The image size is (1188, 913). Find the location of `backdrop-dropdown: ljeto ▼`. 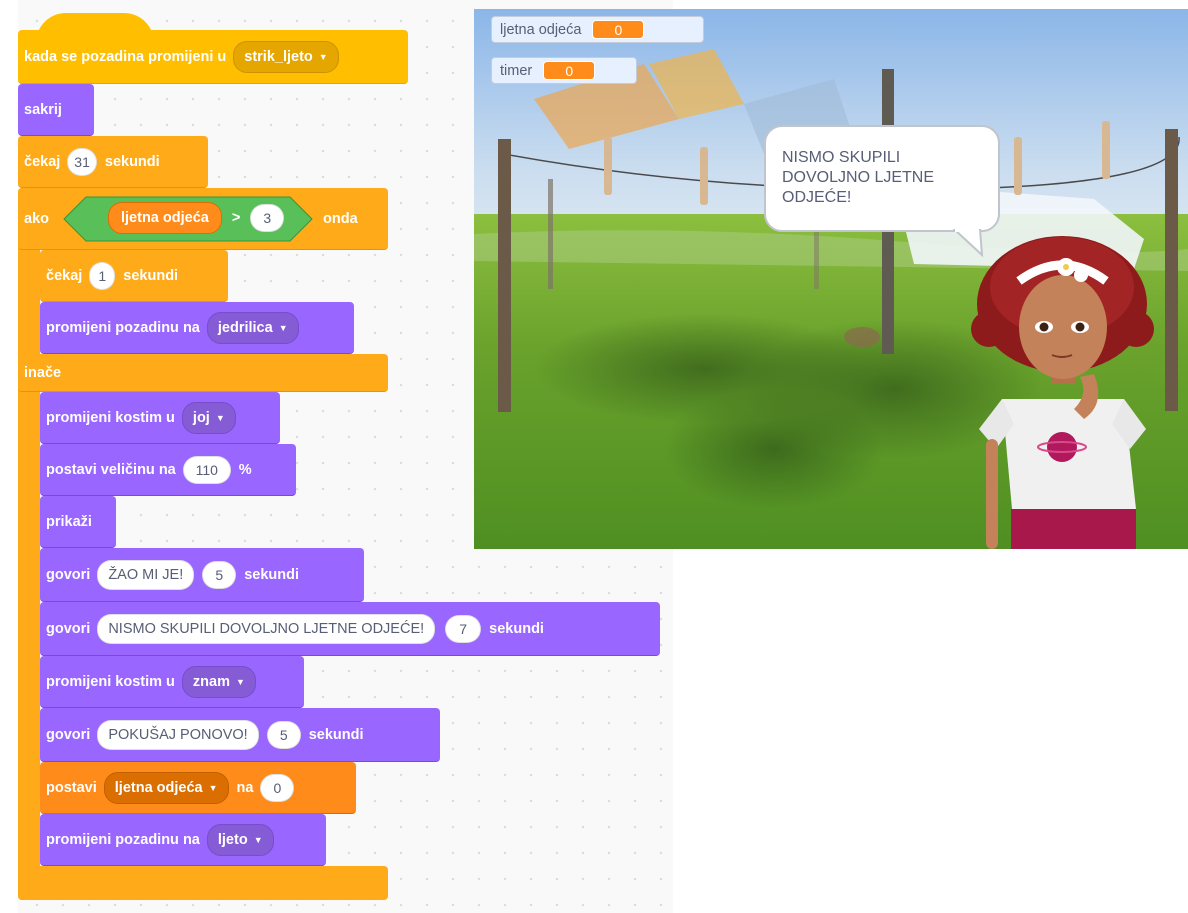

backdrop-dropdown: ljeto ▼ is located at coordinates (240, 839).